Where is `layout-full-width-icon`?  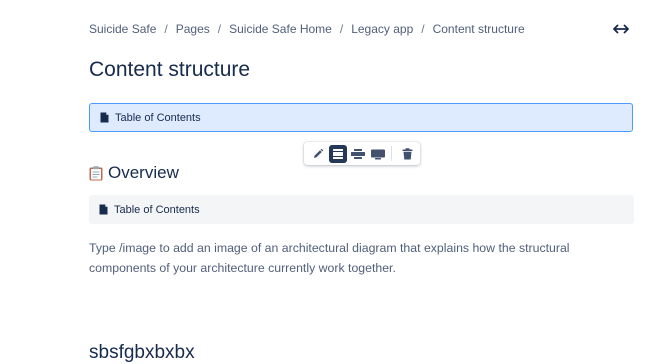 layout-full-width-icon is located at coordinates (378, 154).